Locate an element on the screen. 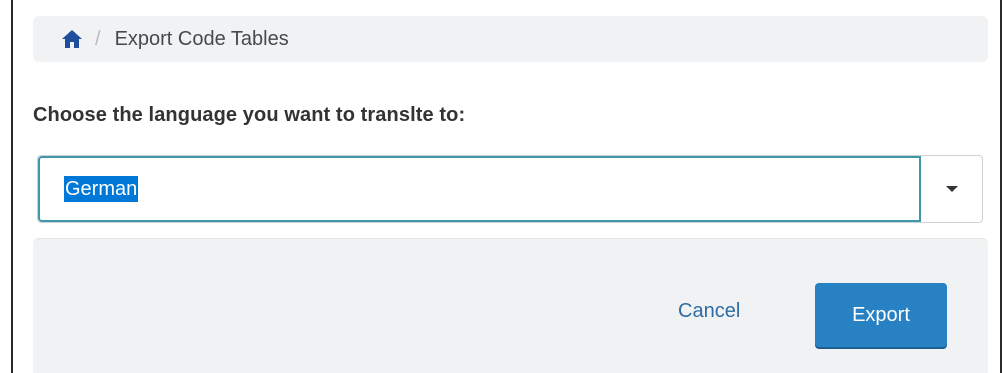  breadcrumb-current: Export Code Tables is located at coordinates (201, 38).